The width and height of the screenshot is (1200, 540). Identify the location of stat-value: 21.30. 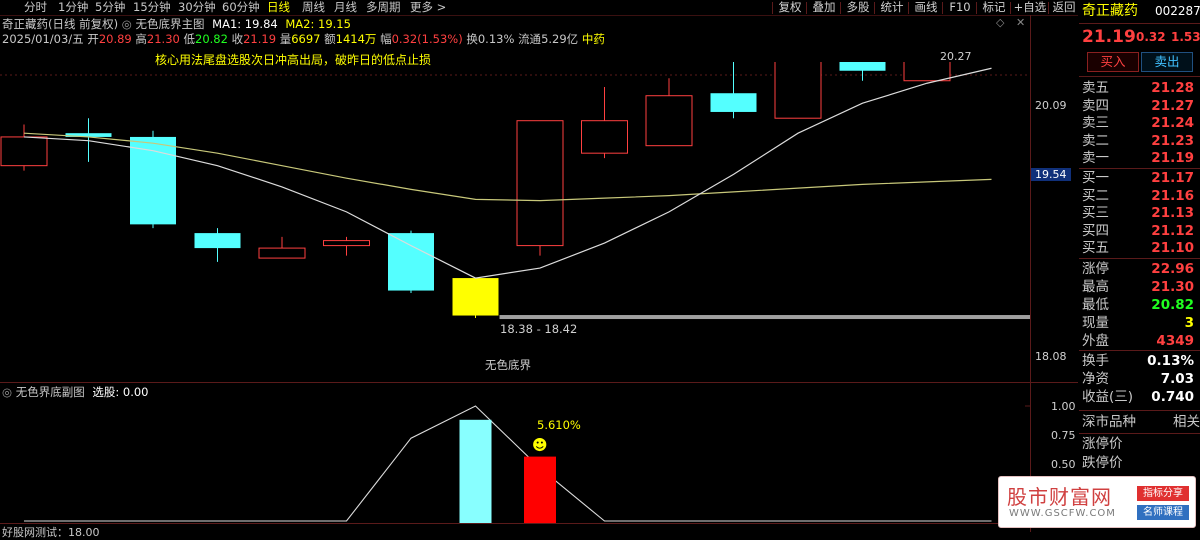
(1172, 287).